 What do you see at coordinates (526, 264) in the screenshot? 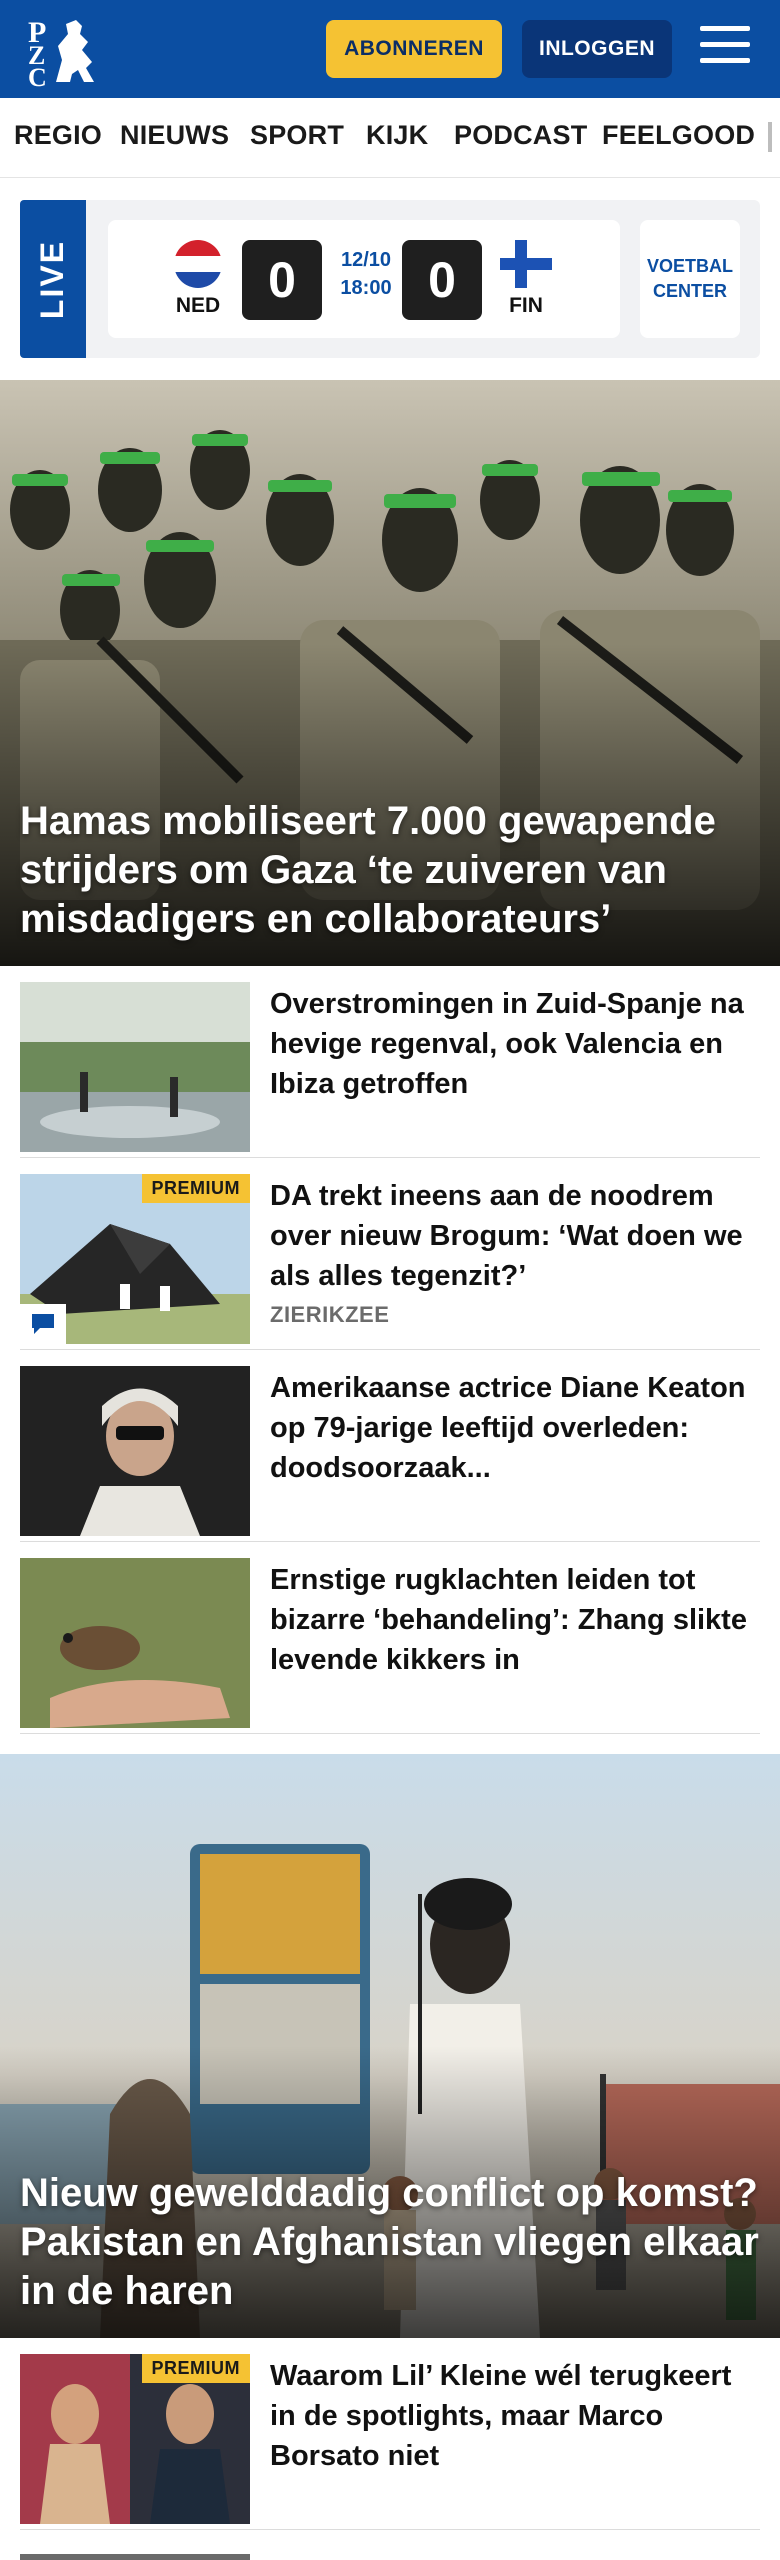
I see `finland-flag-icon` at bounding box center [526, 264].